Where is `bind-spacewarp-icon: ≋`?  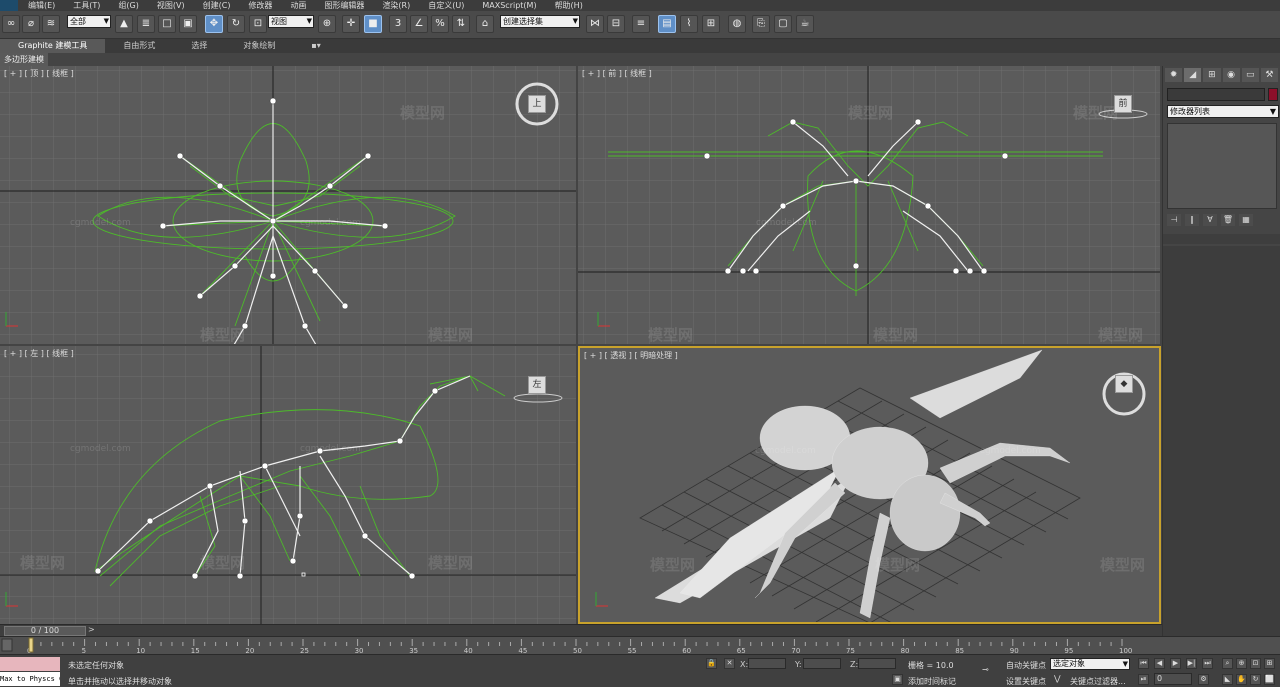
bind-spacewarp-icon: ≋ is located at coordinates (51, 24).